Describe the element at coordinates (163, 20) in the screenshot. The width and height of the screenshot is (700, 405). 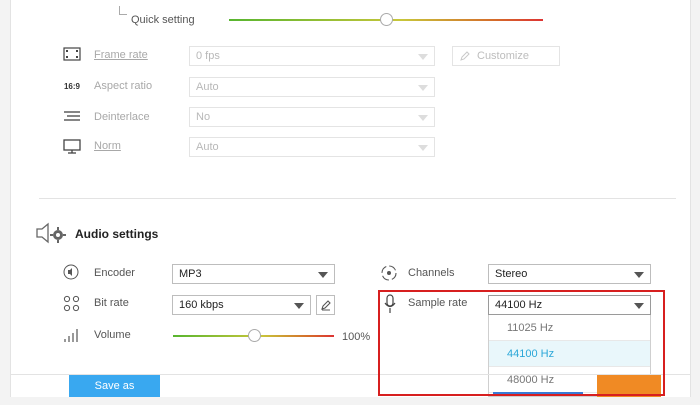
I see `quick-setting-label: Quick setting` at that location.